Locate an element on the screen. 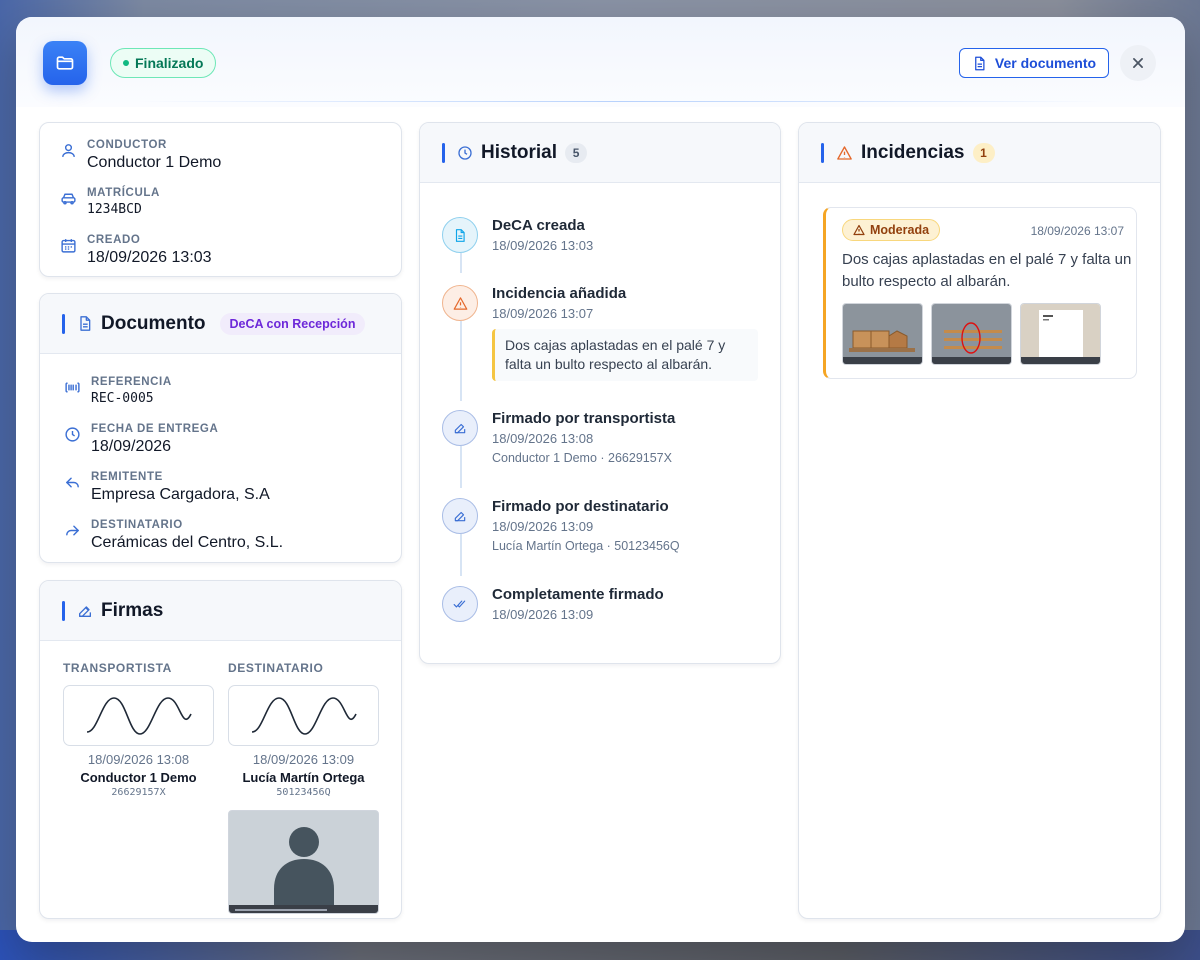 Image resolution: width=1200 pixels, height=960 pixels. status-dot-icon is located at coordinates (126, 63).